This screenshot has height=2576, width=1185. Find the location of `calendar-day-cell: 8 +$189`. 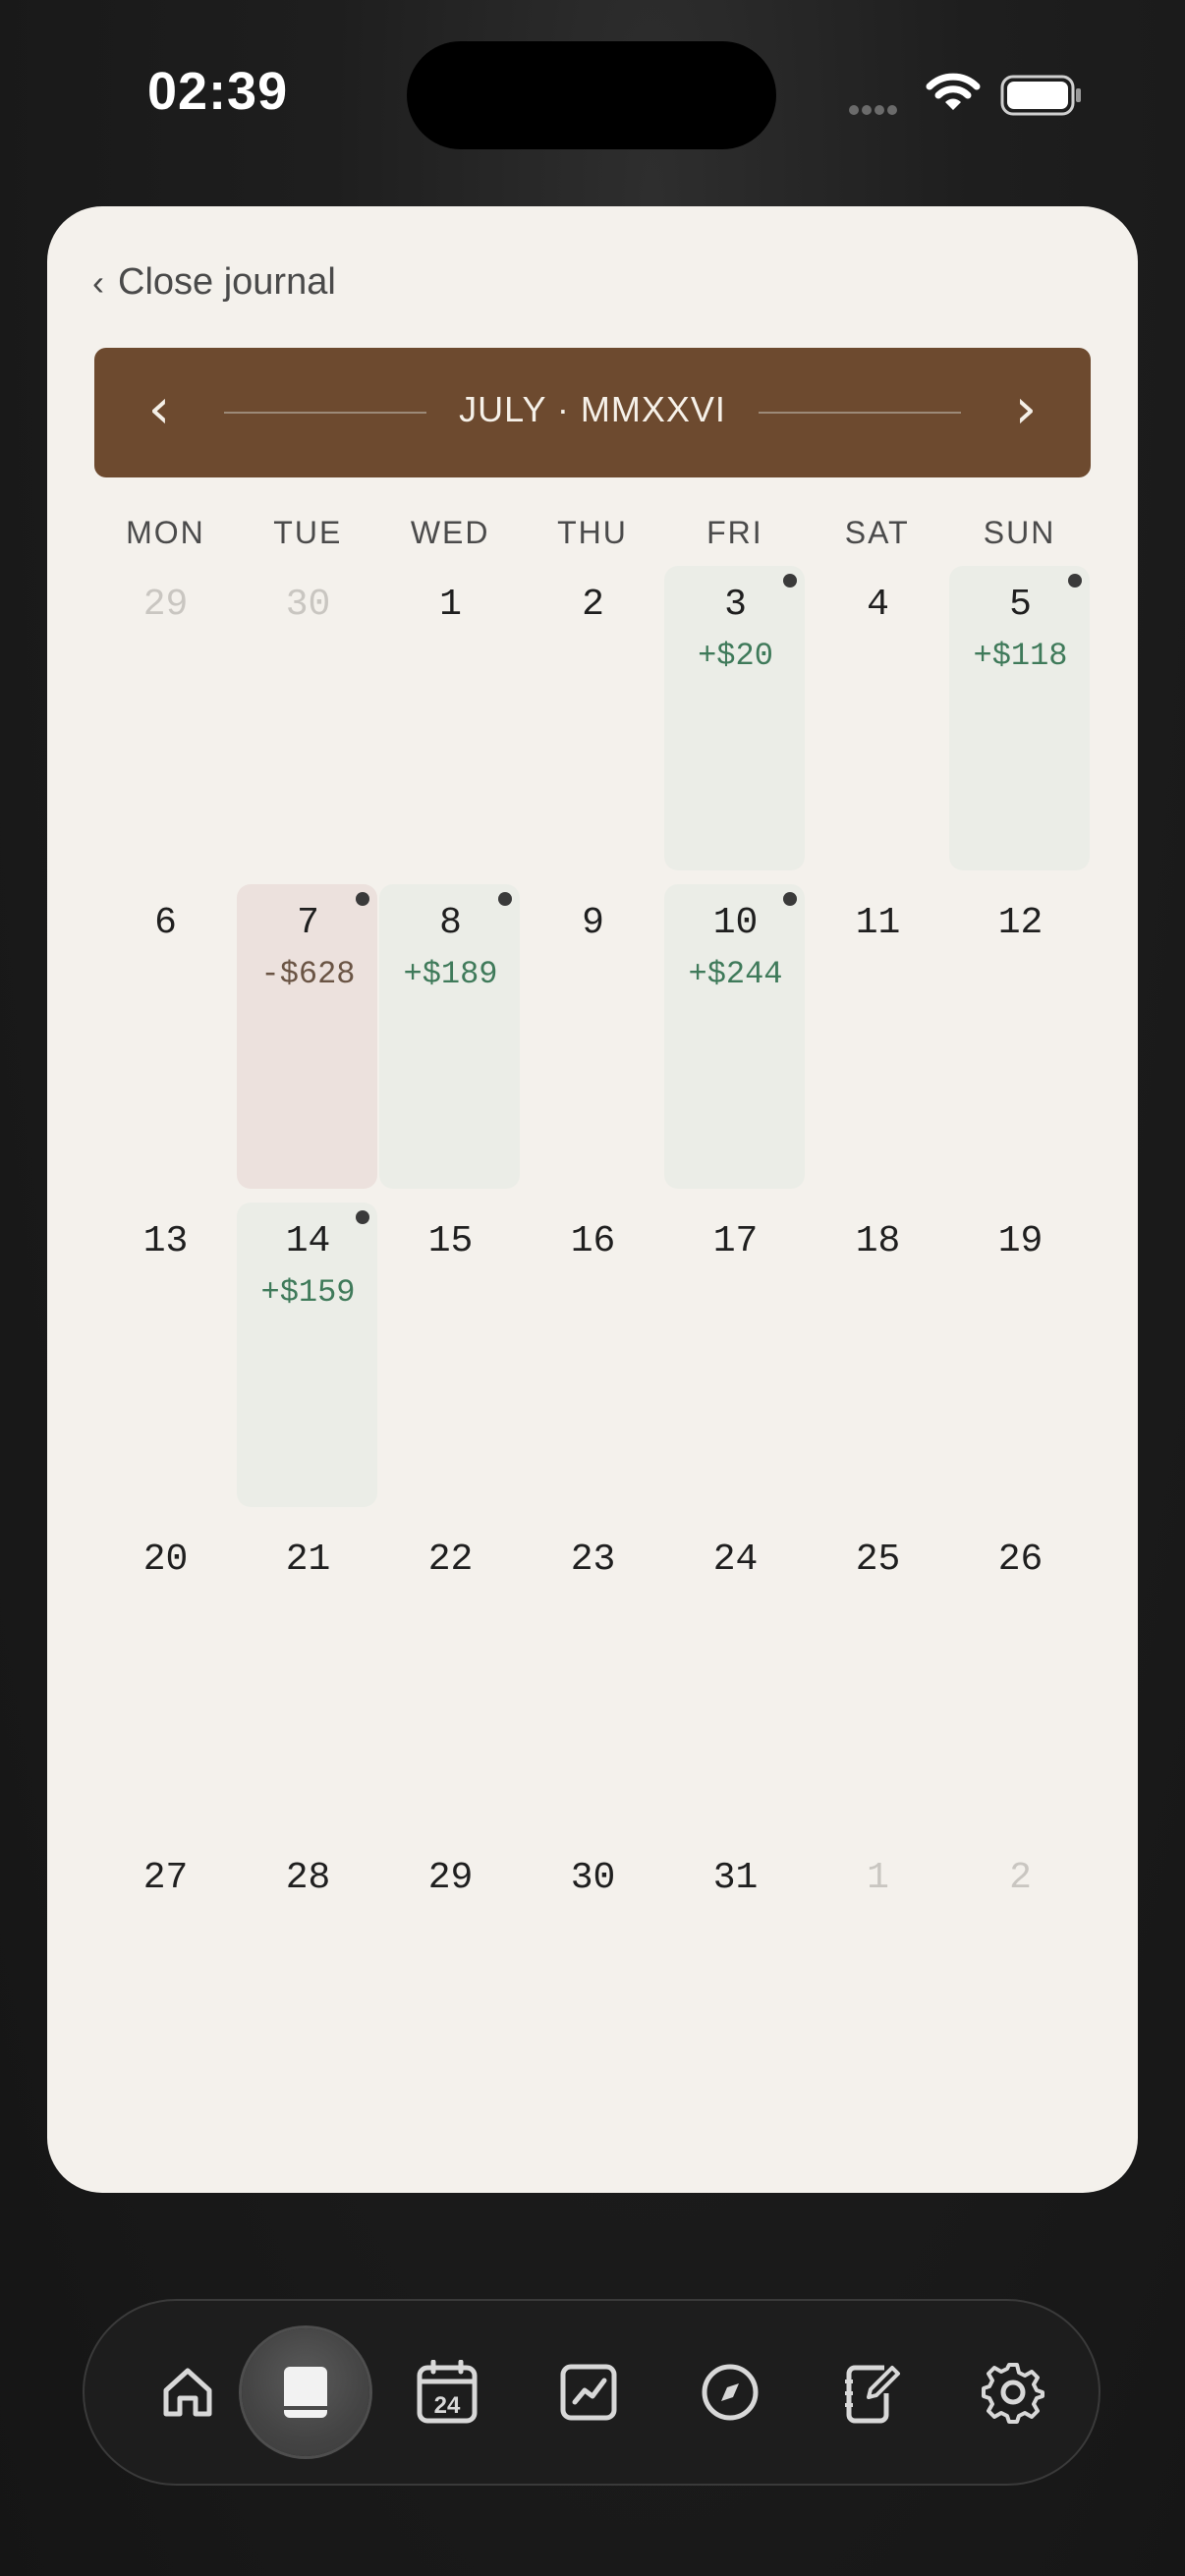

calendar-day-cell: 8 +$189 is located at coordinates (451, 1036).